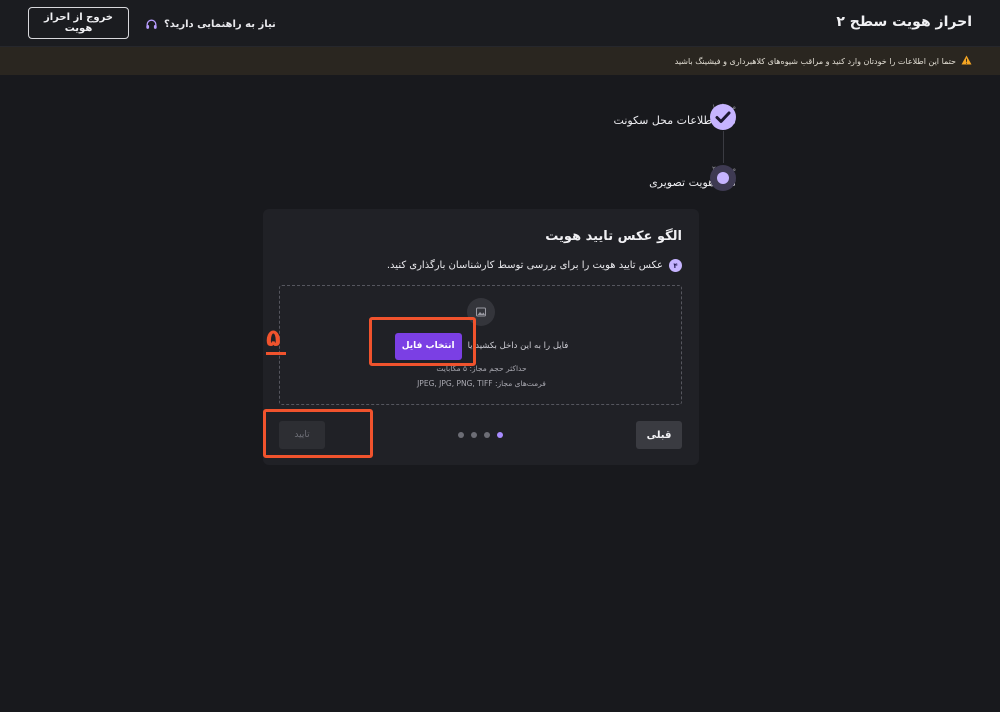 Image resolution: width=1000 pixels, height=712 pixels. I want to click on step-1-done-indicator, so click(723, 117).